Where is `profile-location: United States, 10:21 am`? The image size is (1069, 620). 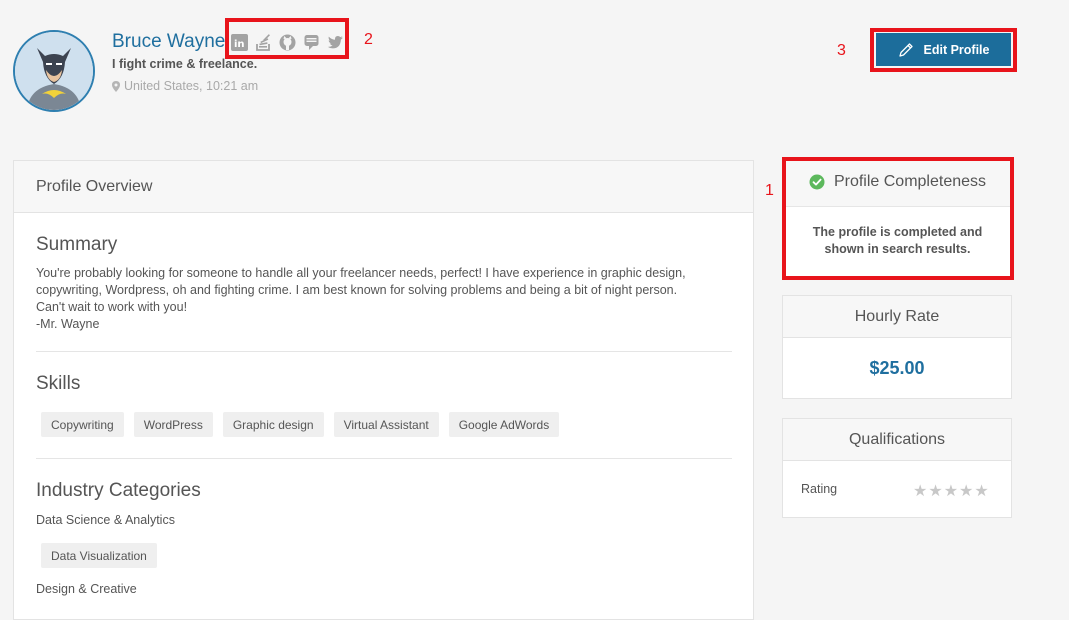
profile-location: United States, 10:21 am is located at coordinates (185, 86).